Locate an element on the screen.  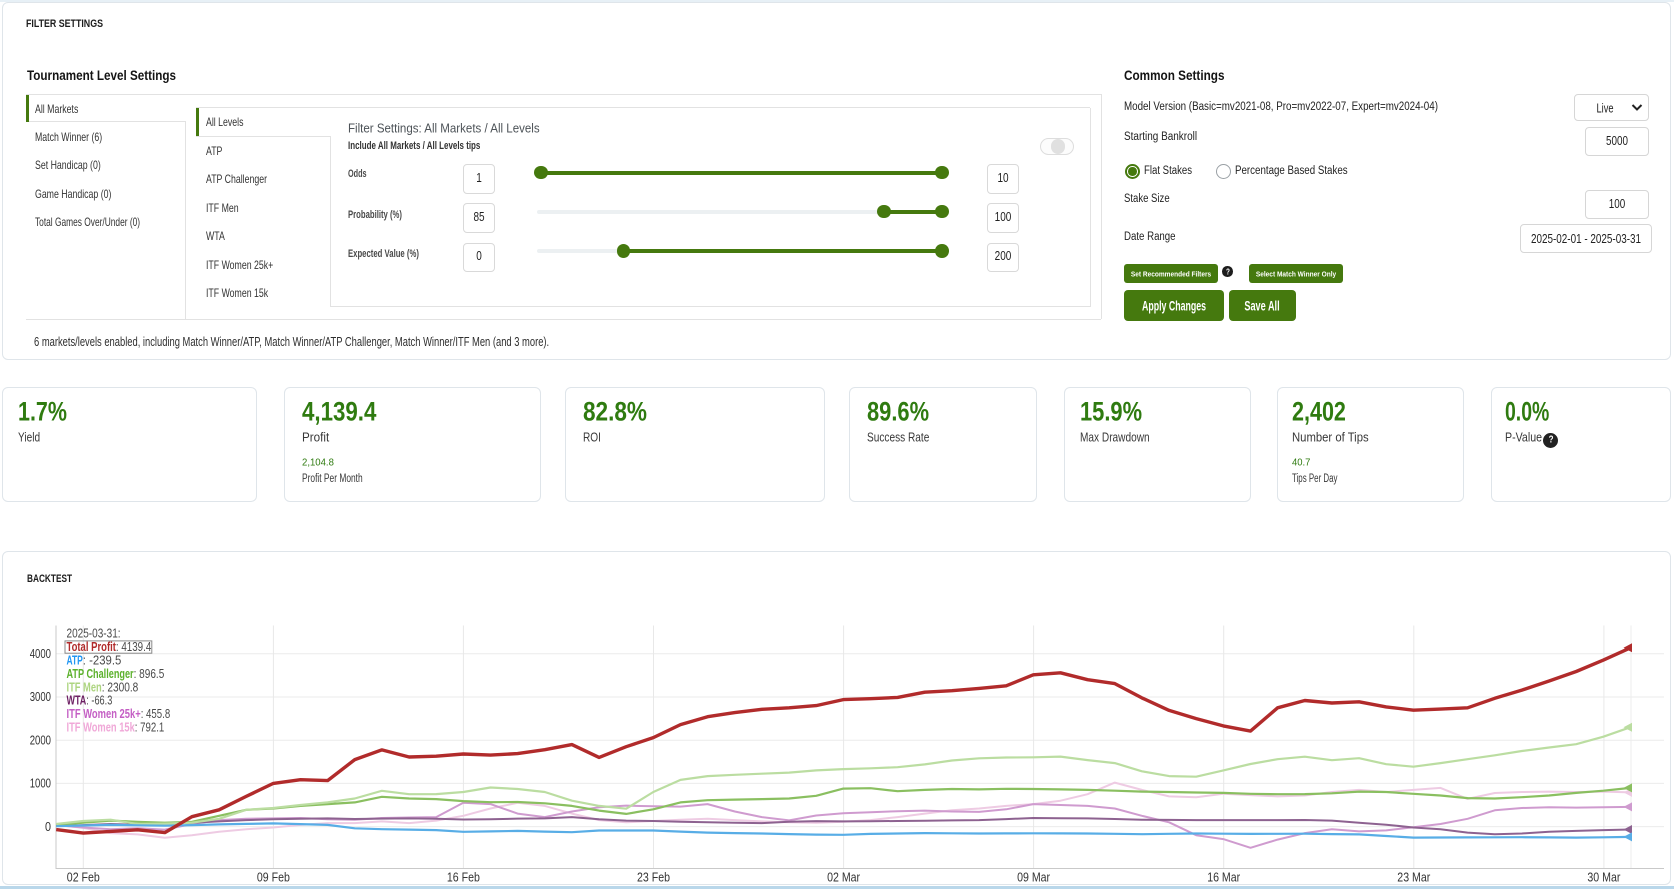
svg-text:: 792.1: : 792.1 is located at coordinates (150, 727).